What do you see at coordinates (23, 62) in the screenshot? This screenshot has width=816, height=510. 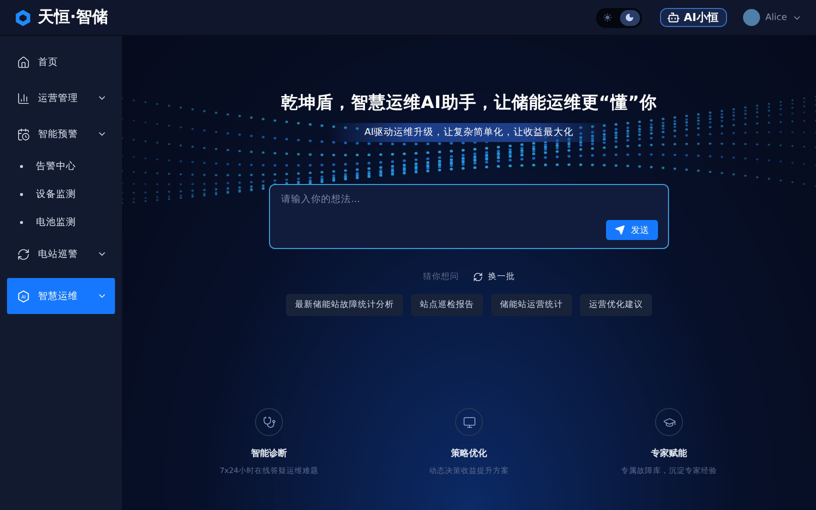 I see `home-icon` at bounding box center [23, 62].